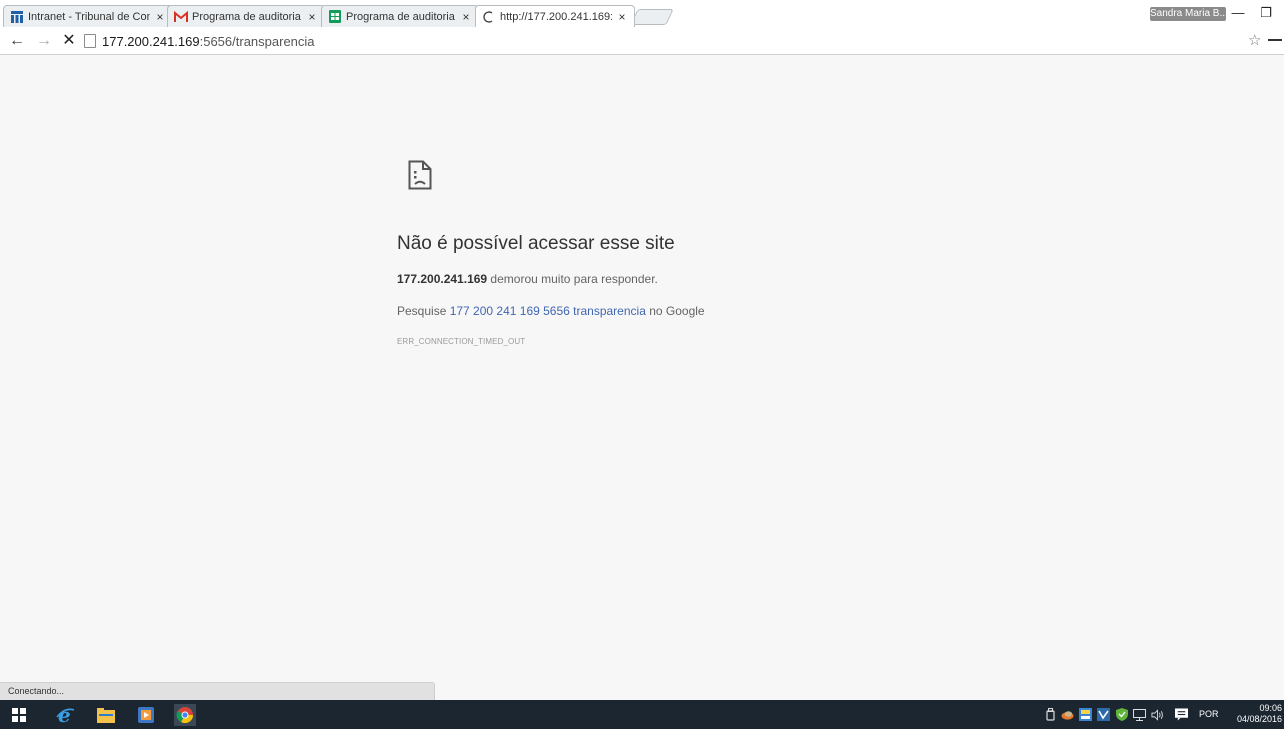  What do you see at coordinates (1275, 40) in the screenshot?
I see `menu-icon` at bounding box center [1275, 40].